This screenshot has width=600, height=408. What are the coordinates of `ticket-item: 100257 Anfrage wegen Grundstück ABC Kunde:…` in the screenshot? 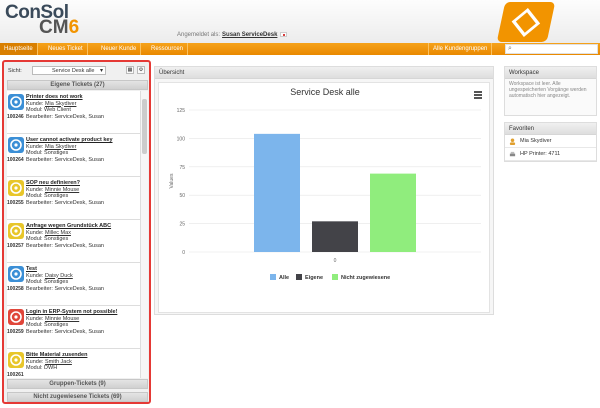 It's located at (73, 241).